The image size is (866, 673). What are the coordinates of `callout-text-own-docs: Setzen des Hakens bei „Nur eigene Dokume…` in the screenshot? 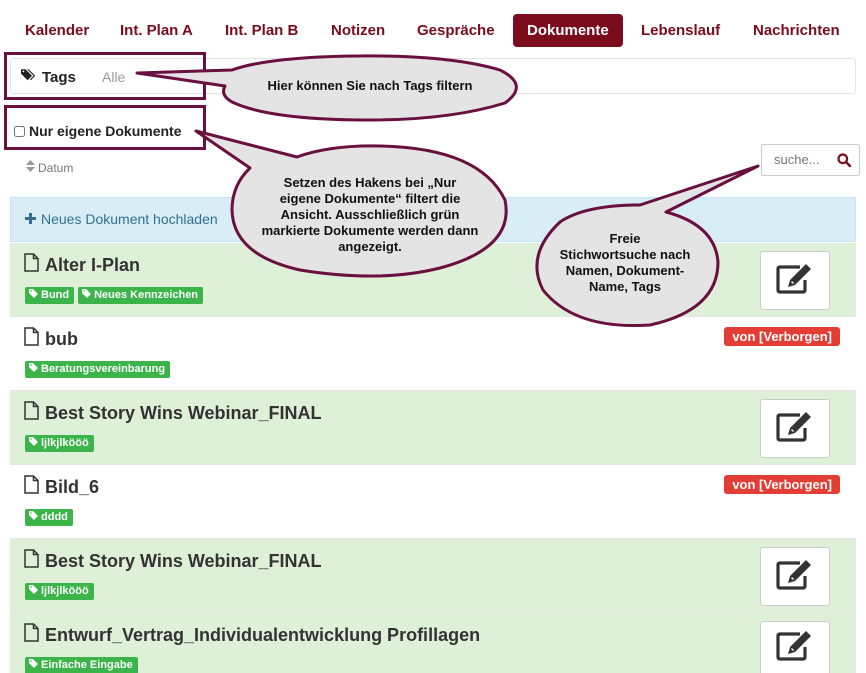 It's located at (370, 214).